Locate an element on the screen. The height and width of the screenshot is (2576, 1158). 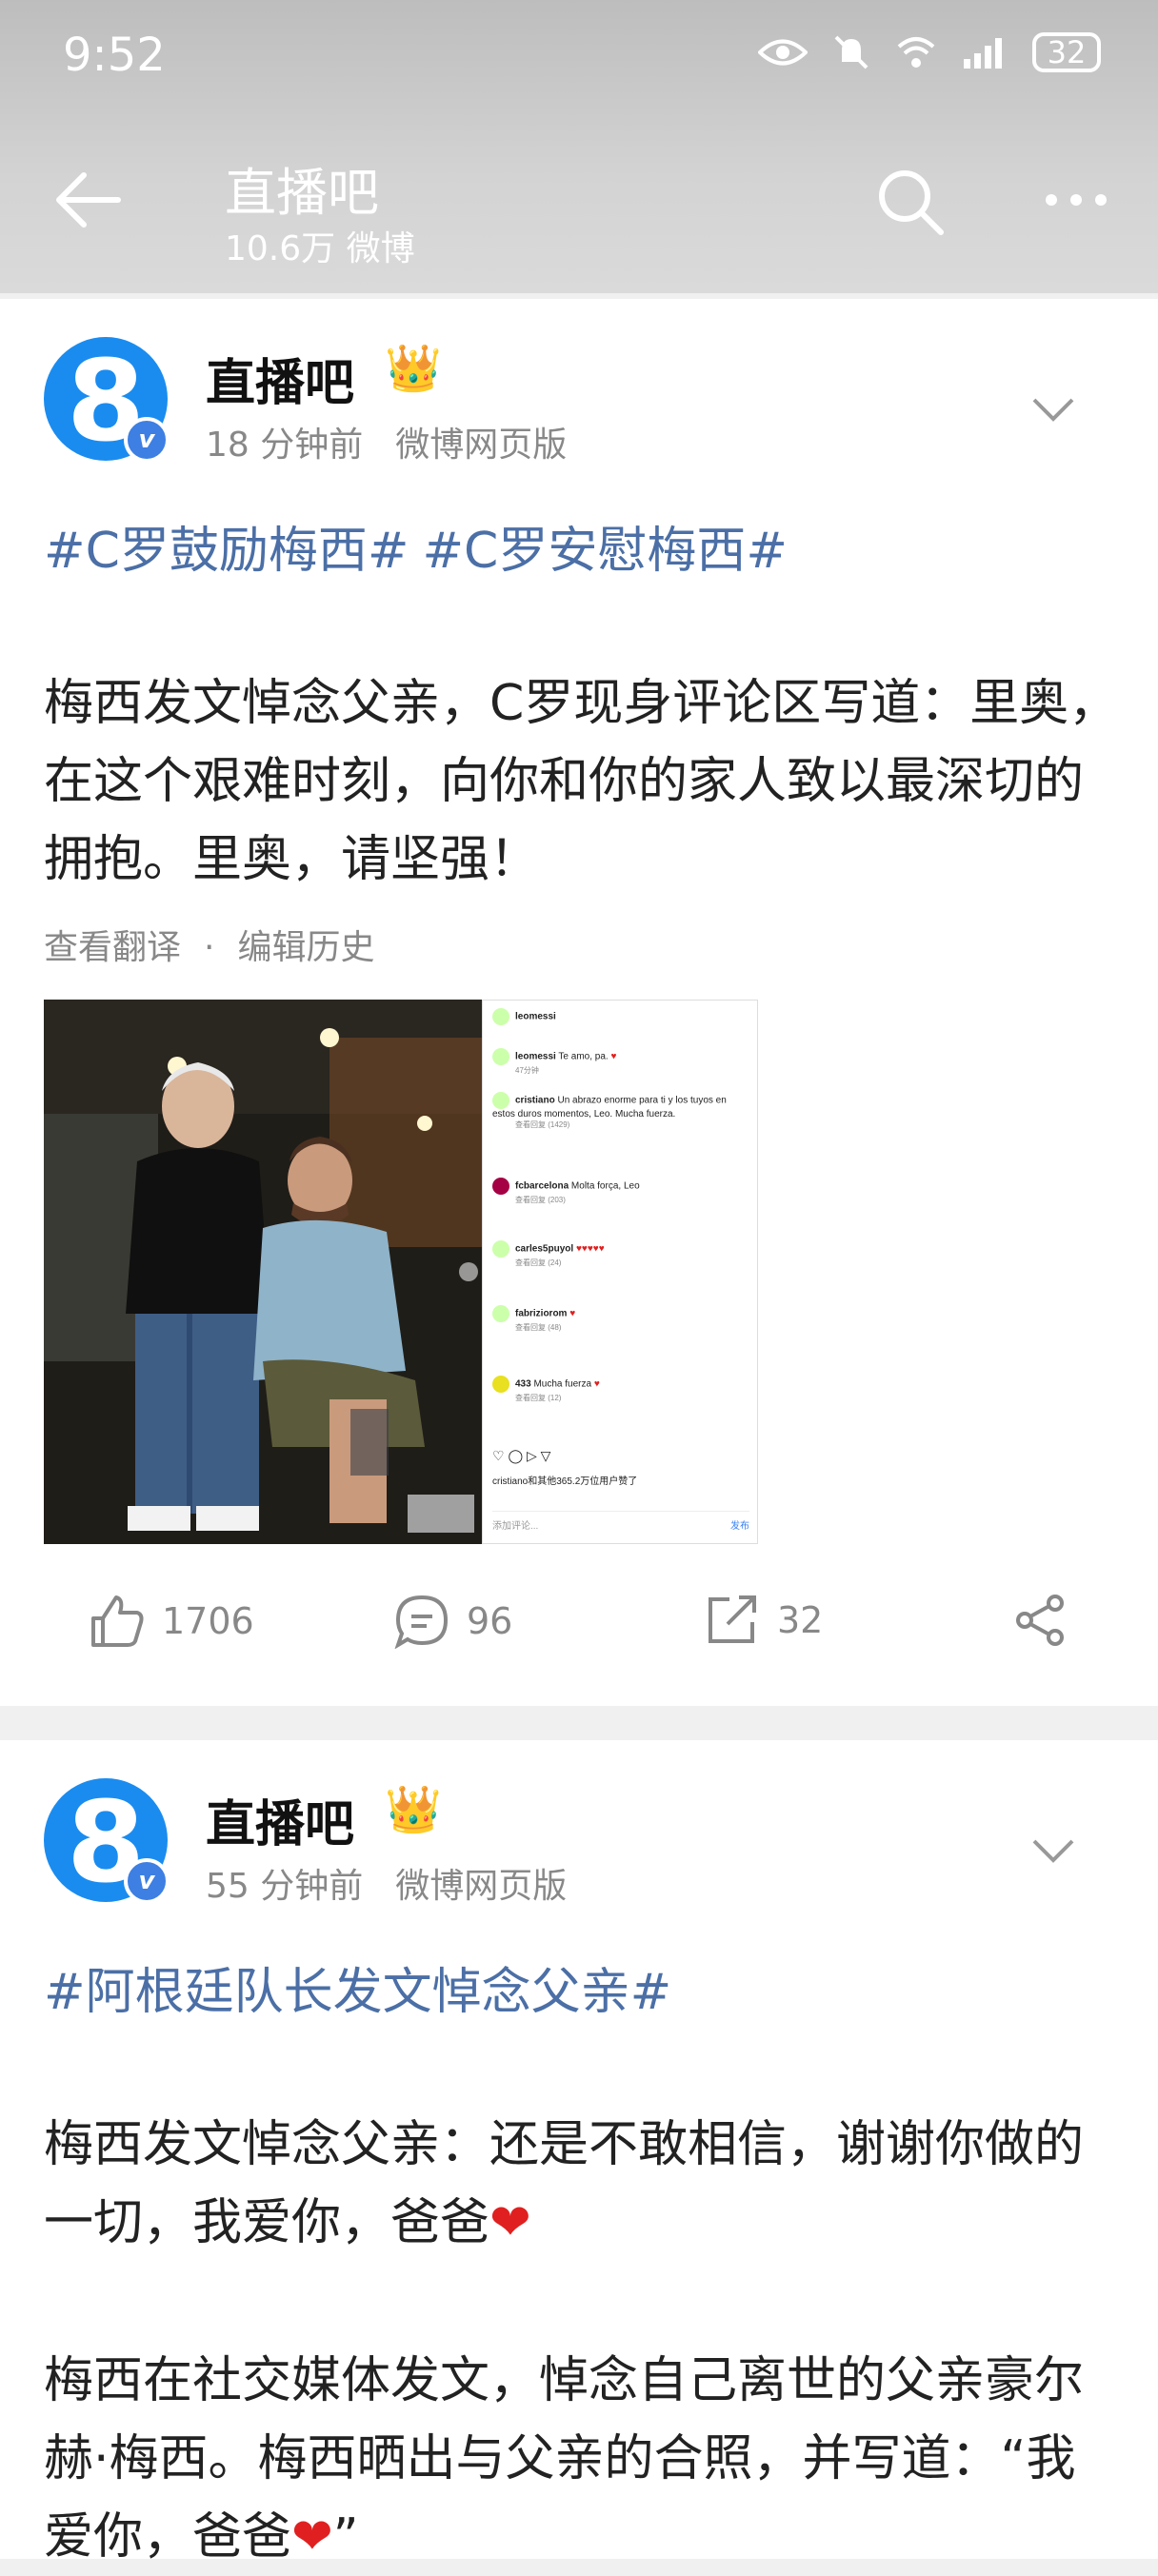
like-count: 1706 is located at coordinates (208, 1621).